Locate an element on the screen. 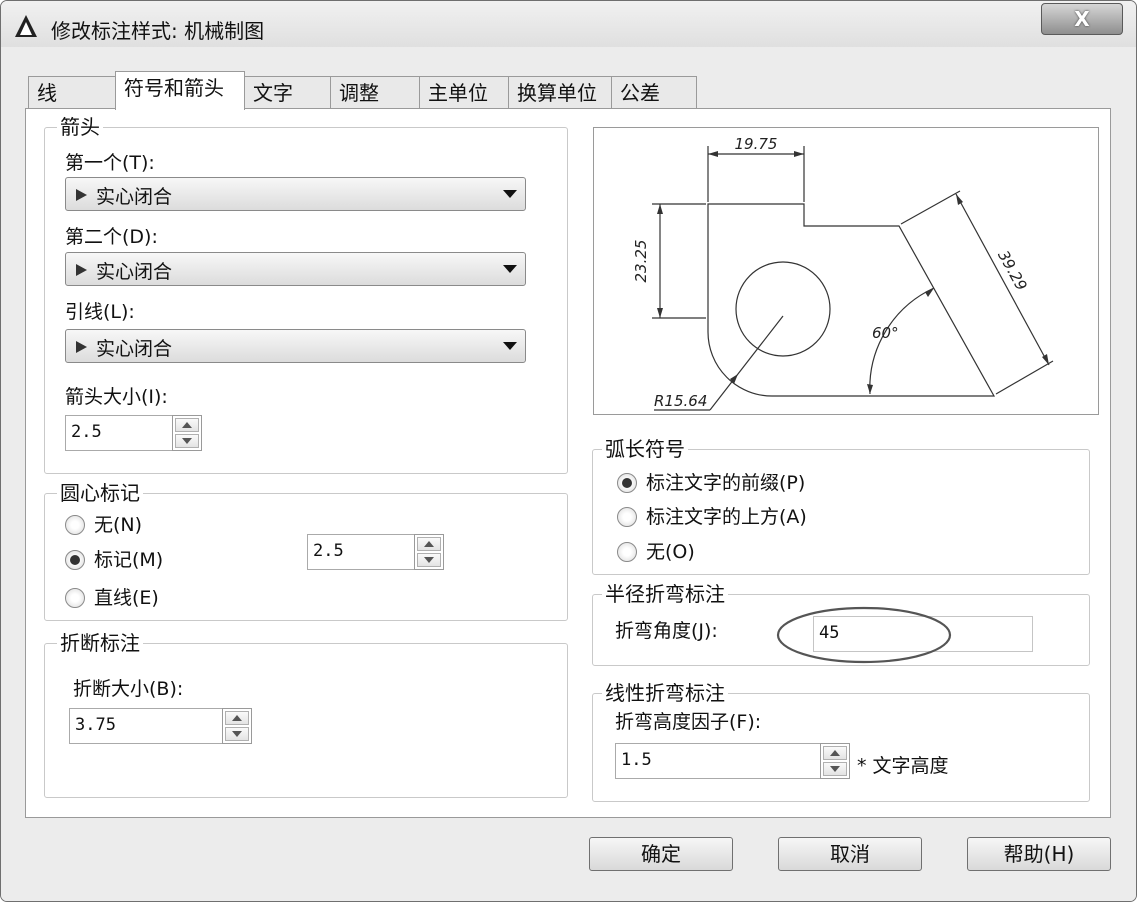 The width and height of the screenshot is (1137, 902). ok-button: 确定 is located at coordinates (661, 854).